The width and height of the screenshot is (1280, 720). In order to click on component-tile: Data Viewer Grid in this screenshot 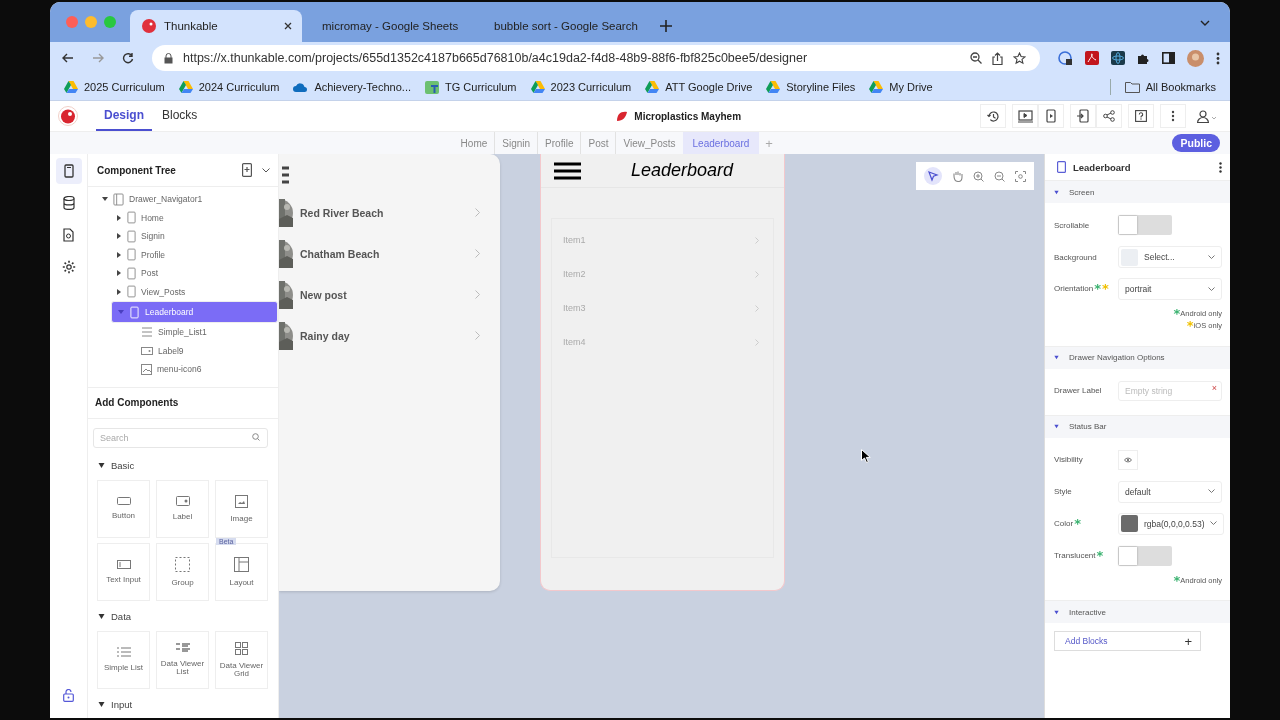, I will do `click(241, 659)`.